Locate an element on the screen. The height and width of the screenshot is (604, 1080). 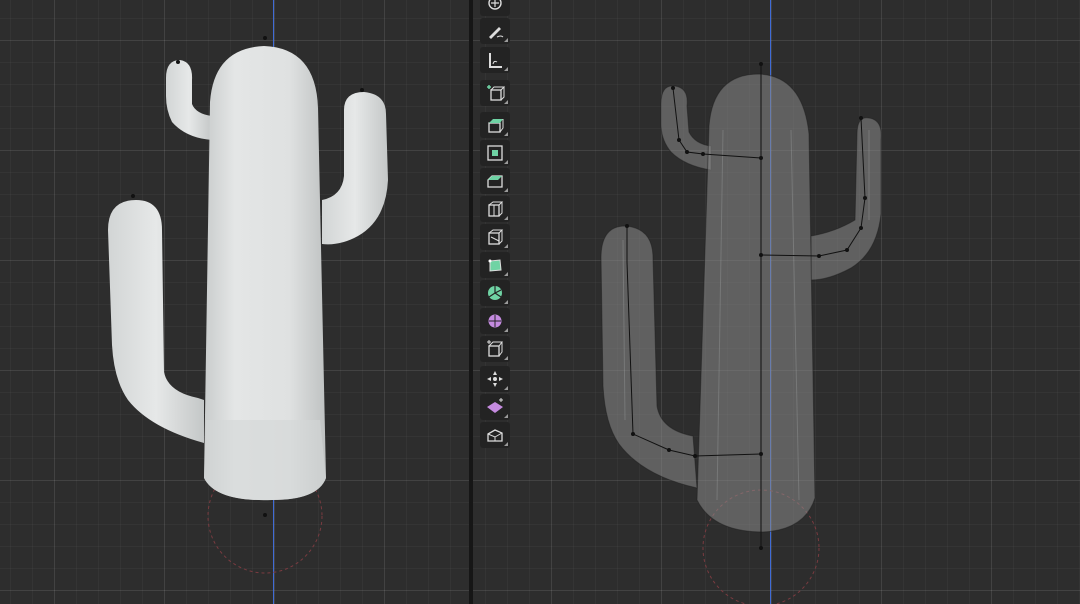
shrink-fatten-icon is located at coordinates (495, 379).